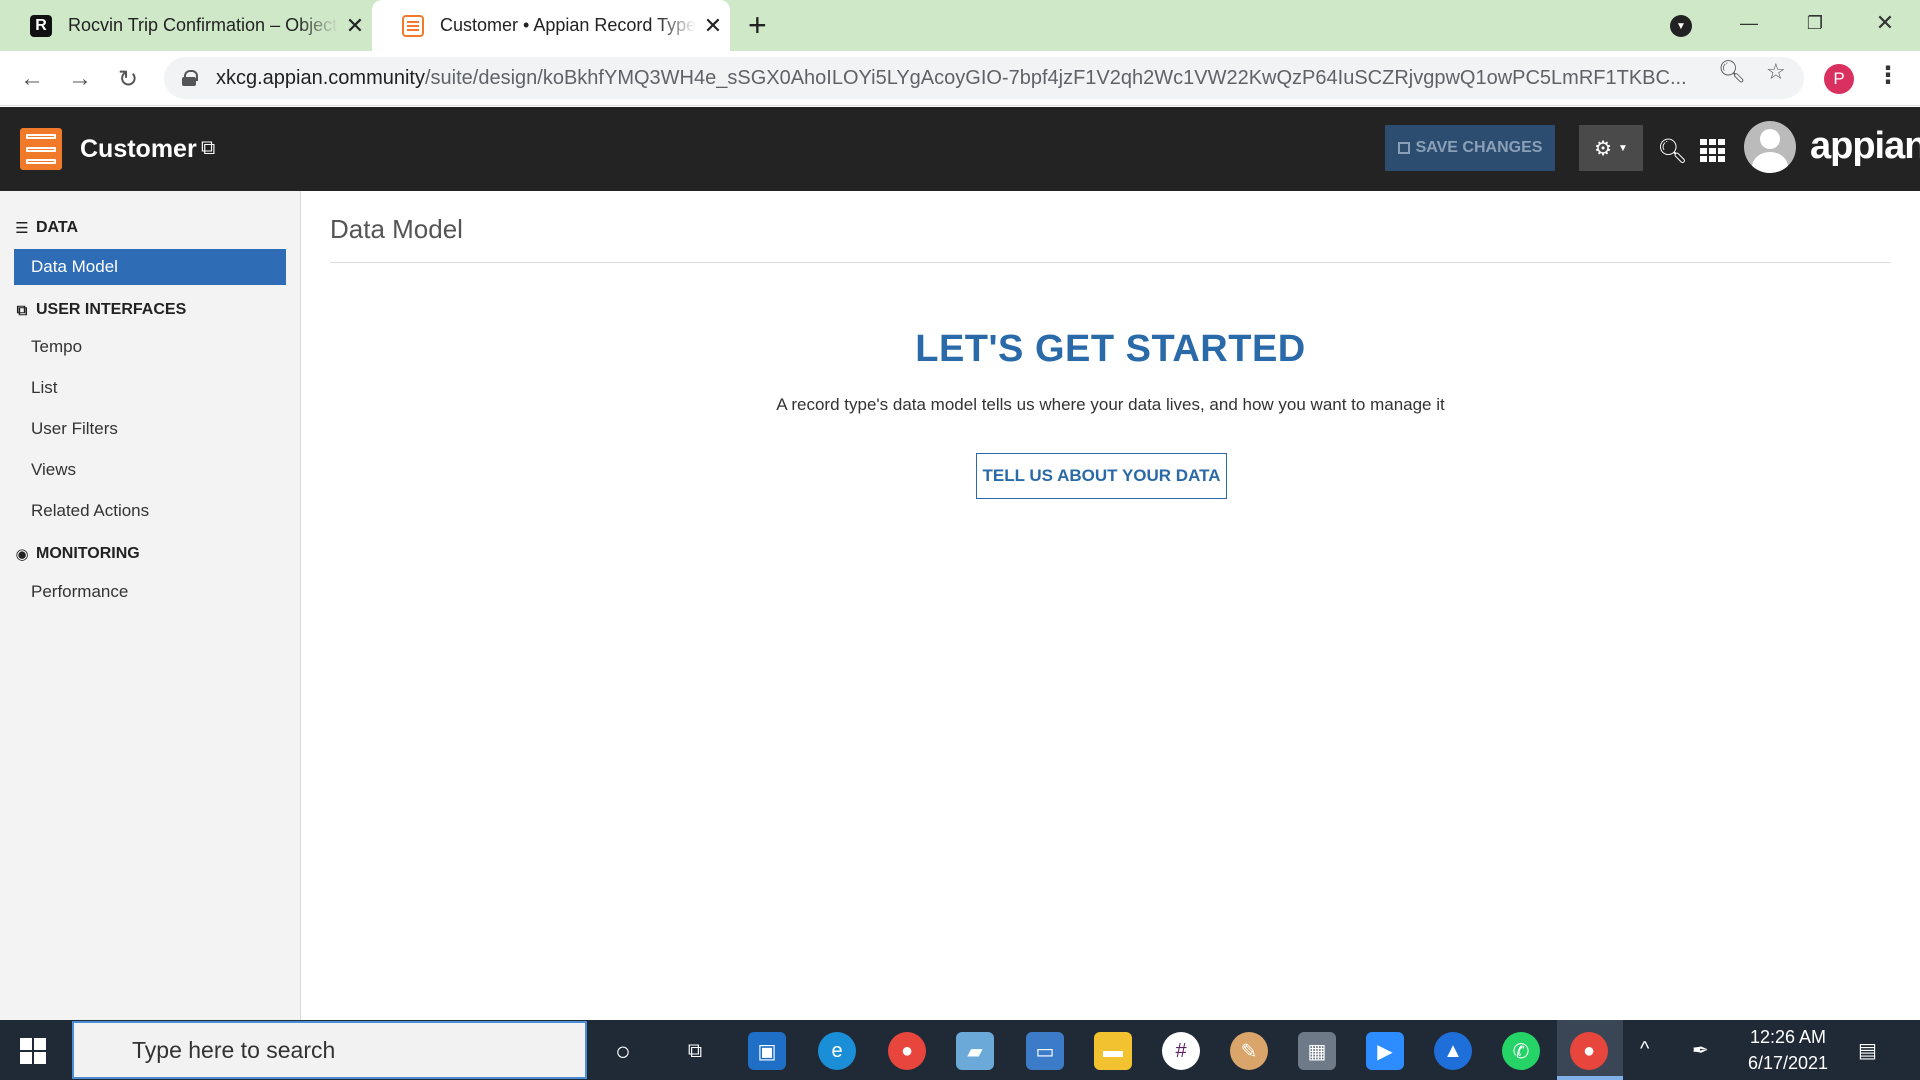 Image resolution: width=1920 pixels, height=1080 pixels. I want to click on pen-icon: ✒, so click(1700, 1050).